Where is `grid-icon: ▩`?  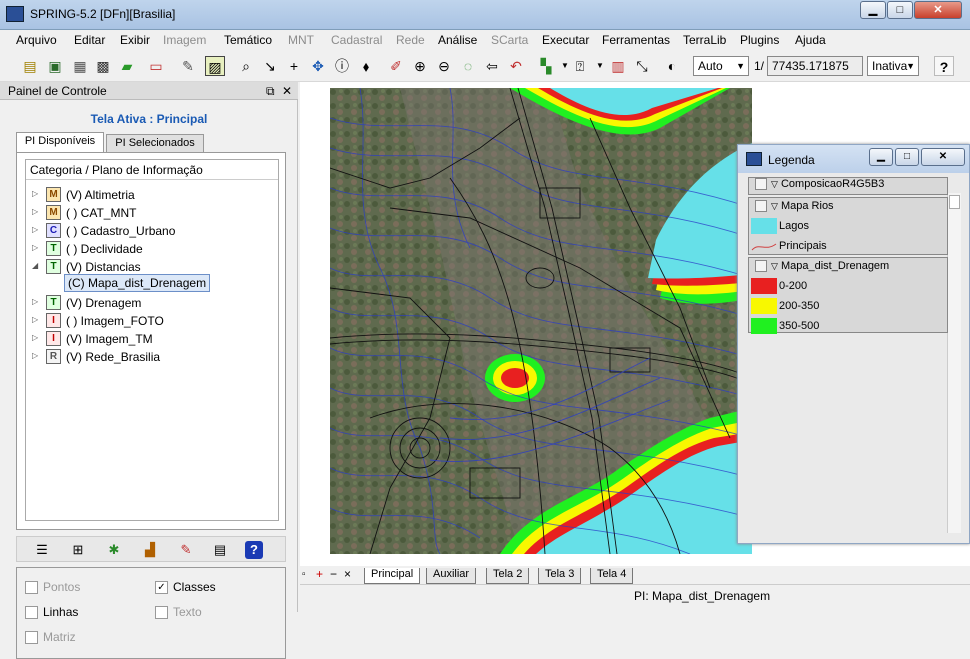 grid-icon: ▩ is located at coordinates (103, 66).